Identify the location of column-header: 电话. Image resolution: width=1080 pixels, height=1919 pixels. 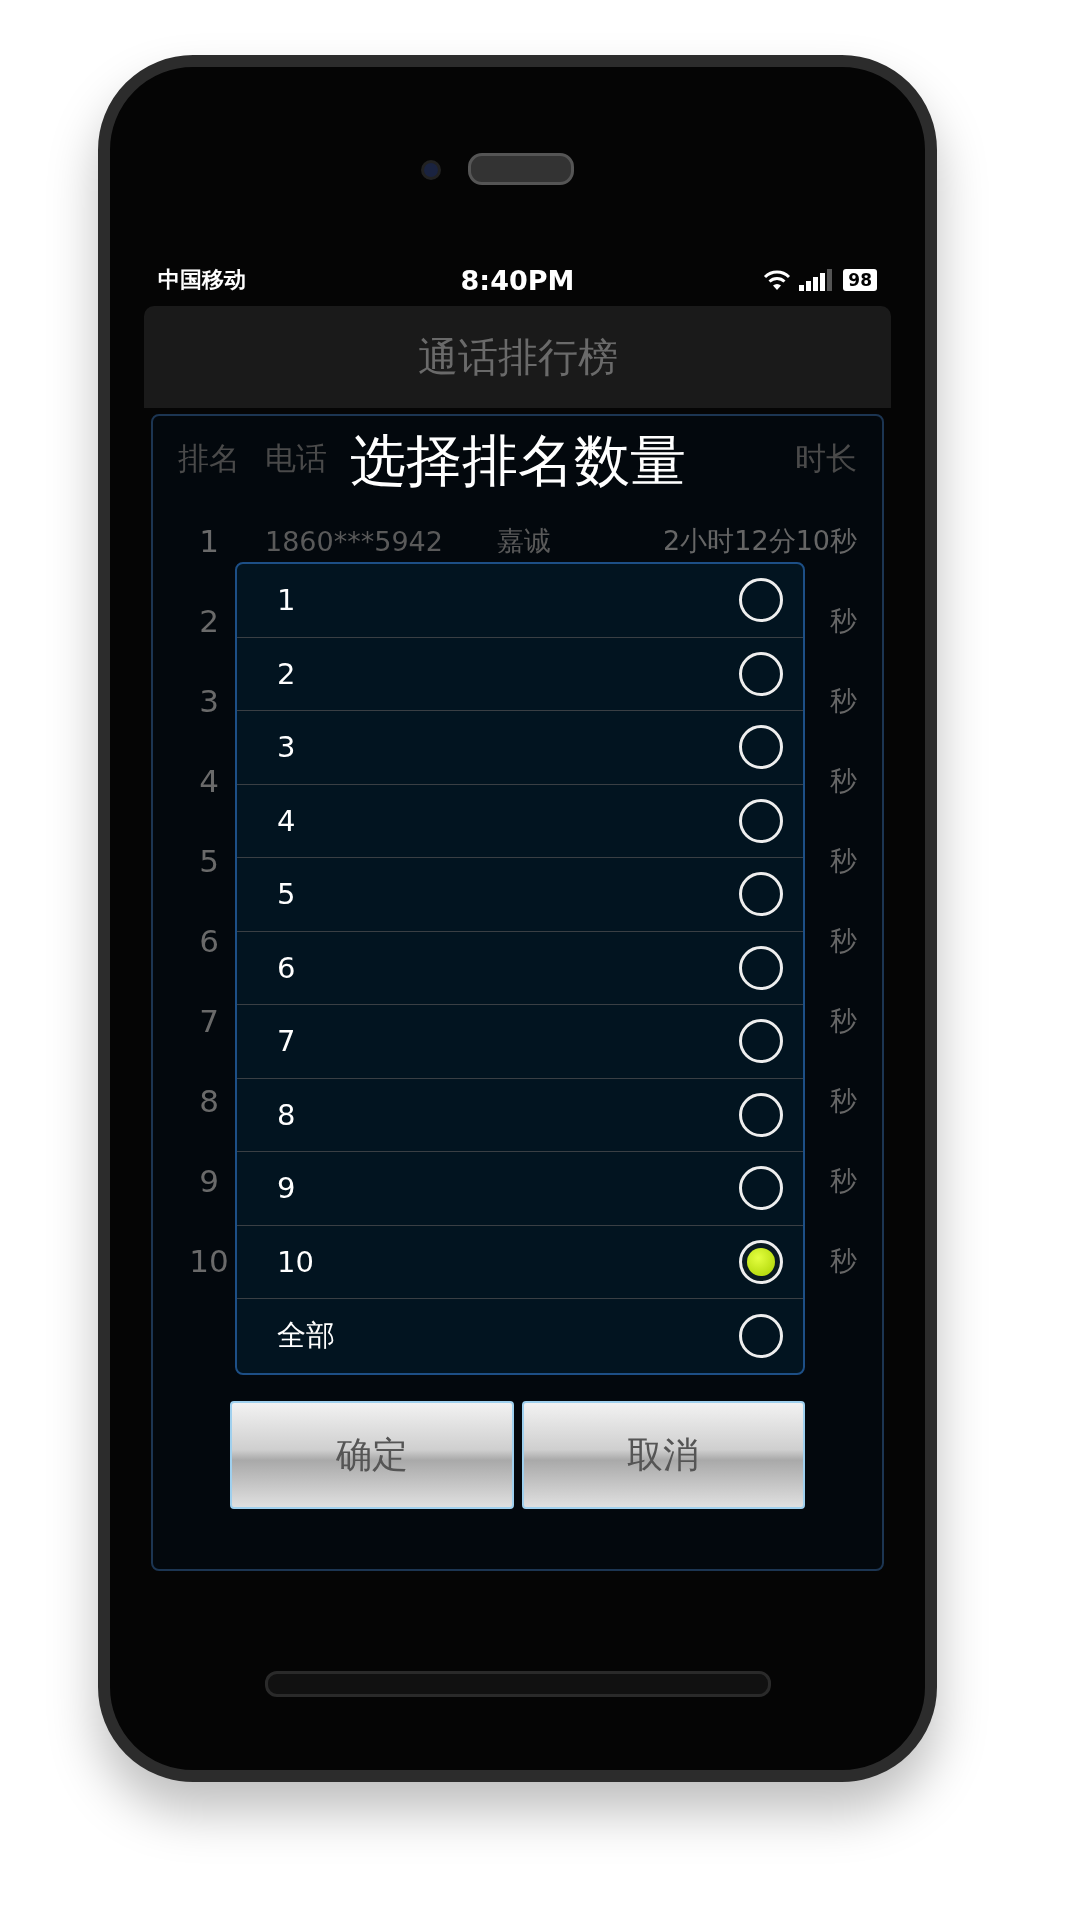
(296, 458).